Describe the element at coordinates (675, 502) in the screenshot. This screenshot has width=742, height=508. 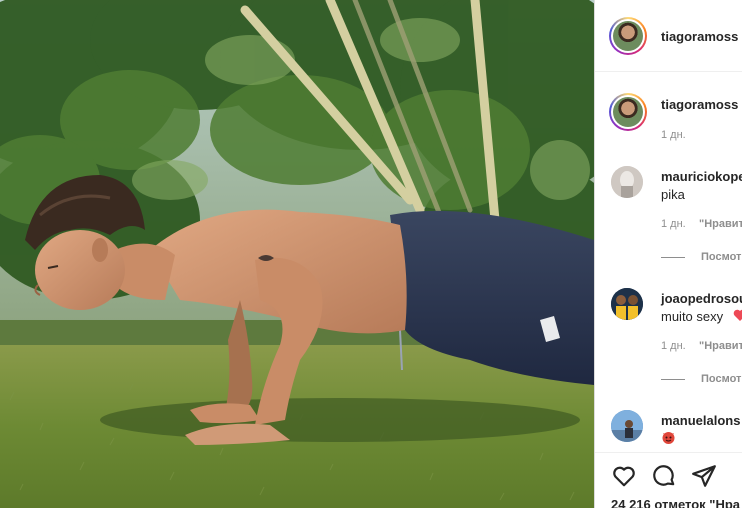
I see `likes-count: 24 216 отметок "Нра` at that location.